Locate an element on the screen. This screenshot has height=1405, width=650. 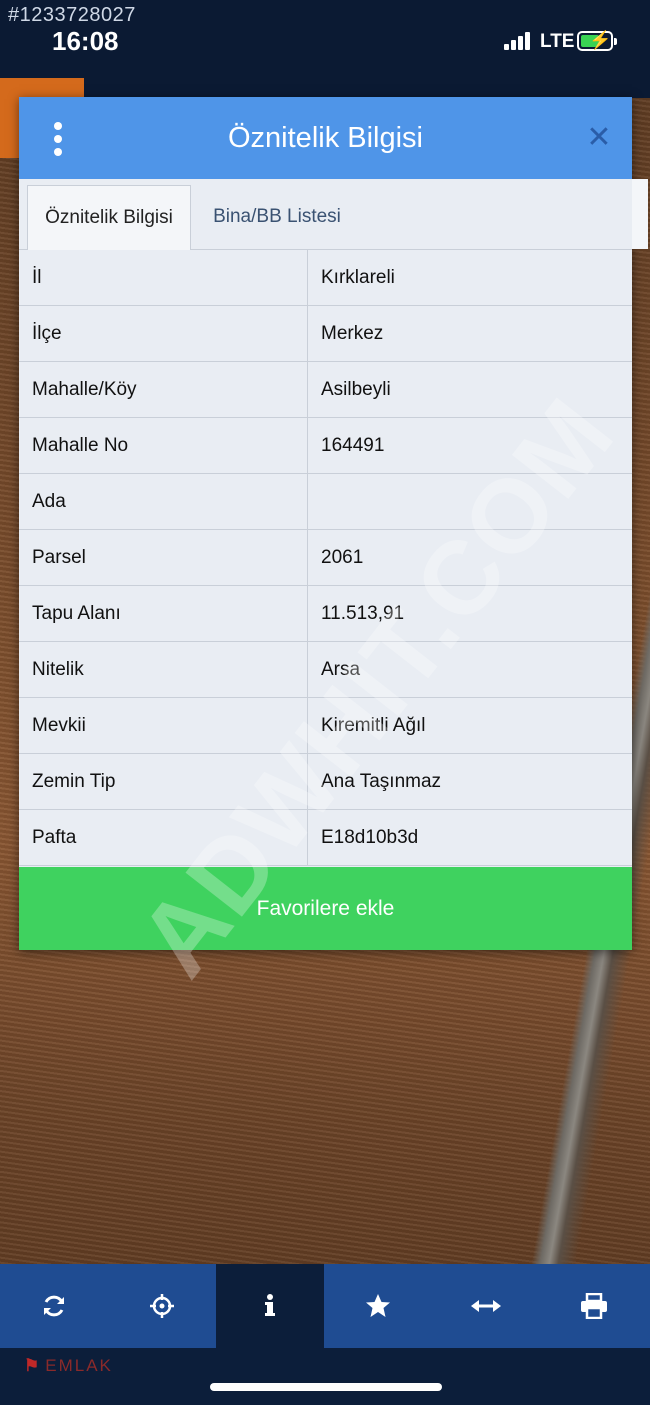
crosshair-icon is located at coordinates (162, 1306).